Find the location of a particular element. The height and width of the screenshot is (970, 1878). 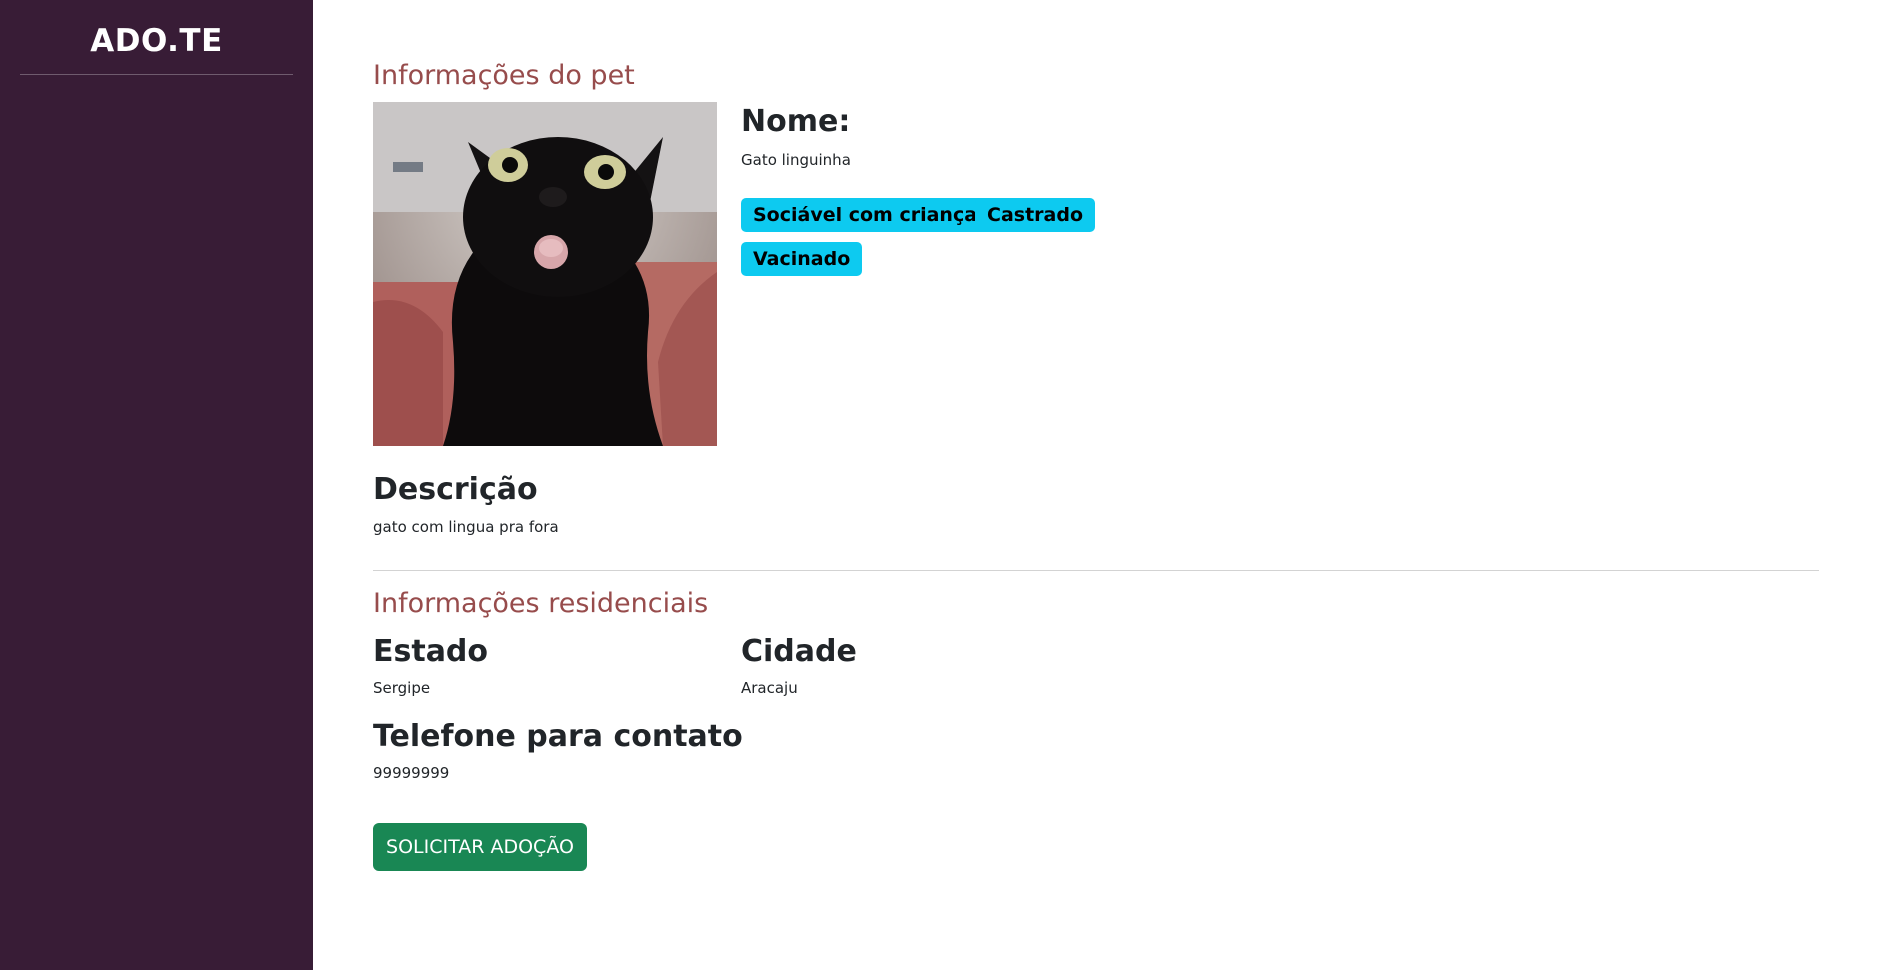

badge-neutered: Castrado is located at coordinates (1035, 215).